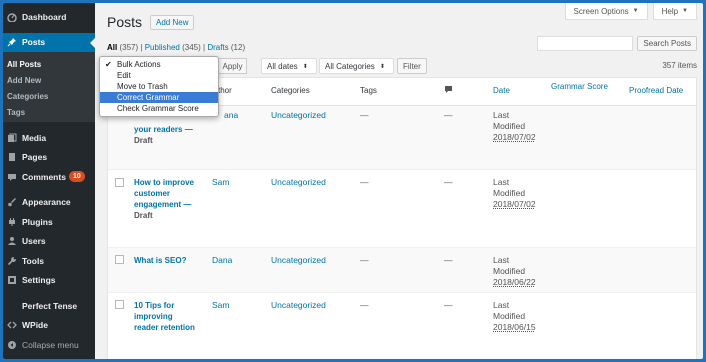 The height and width of the screenshot is (362, 706). I want to click on date-cell: Last Modified 2018/06/22, so click(514, 271).